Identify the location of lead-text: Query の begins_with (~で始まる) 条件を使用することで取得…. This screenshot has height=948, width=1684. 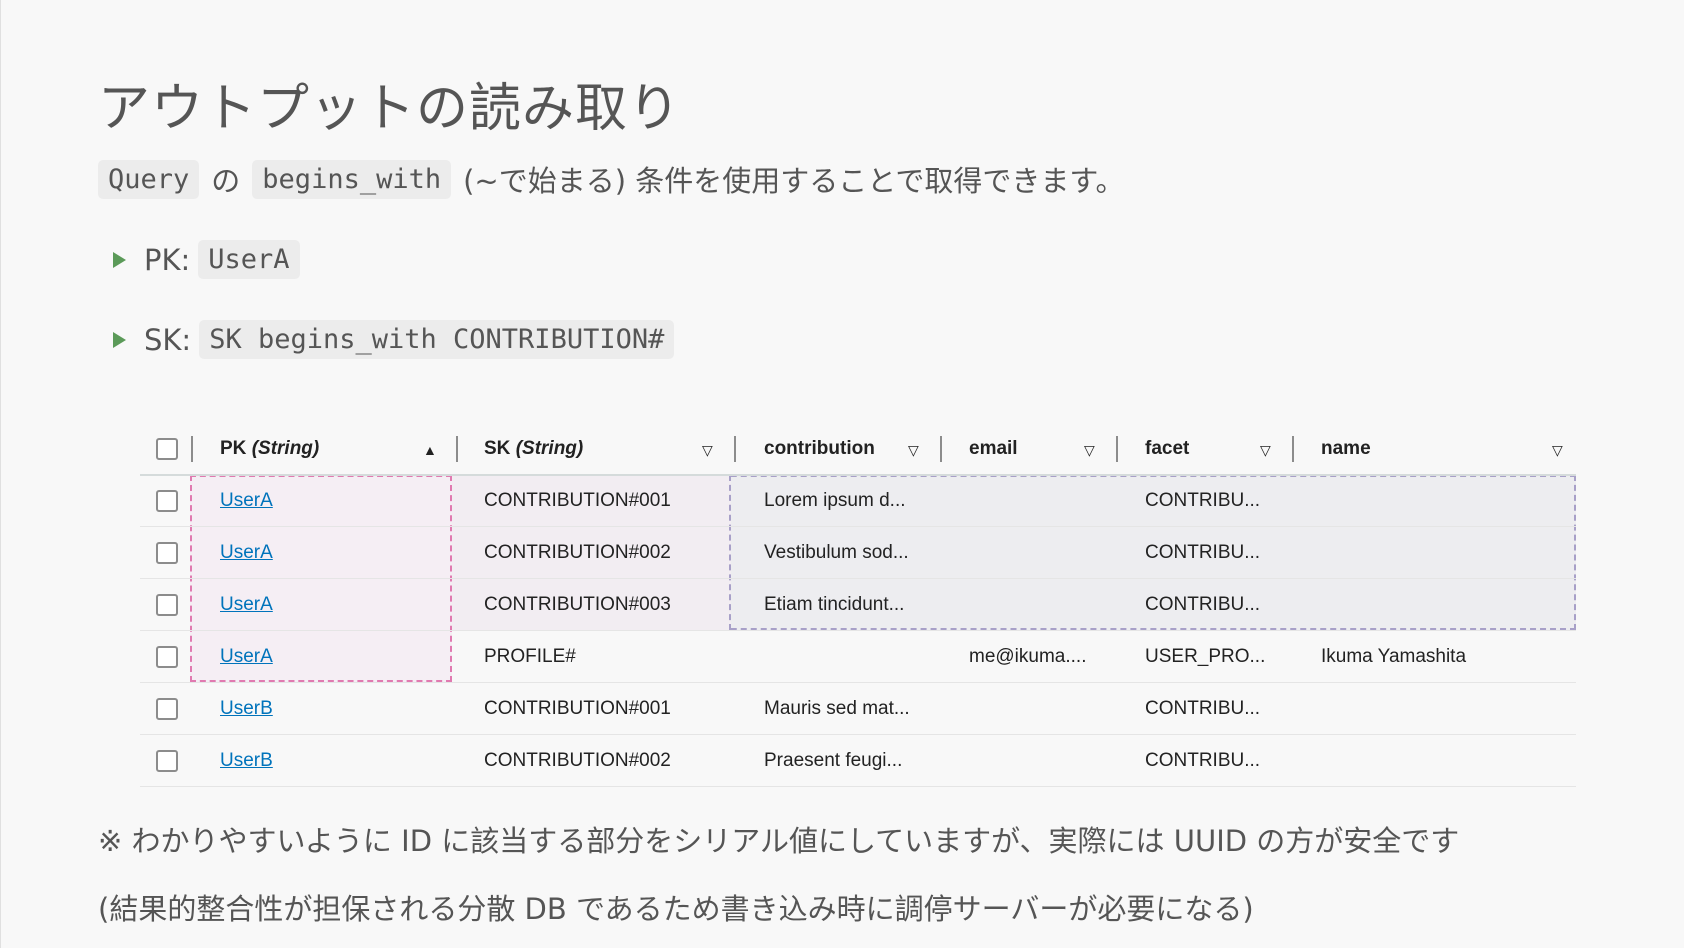
(611, 179).